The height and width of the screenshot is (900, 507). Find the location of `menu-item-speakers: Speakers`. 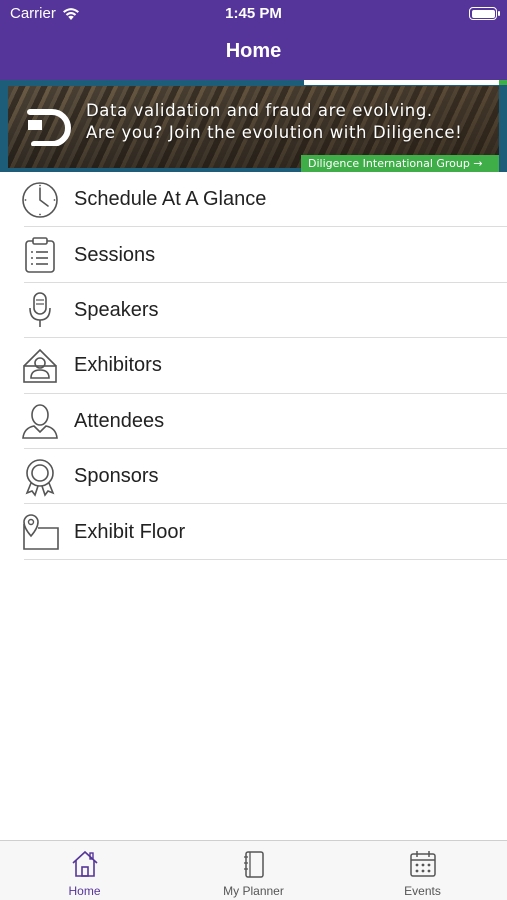

menu-item-speakers: Speakers is located at coordinates (253, 311).